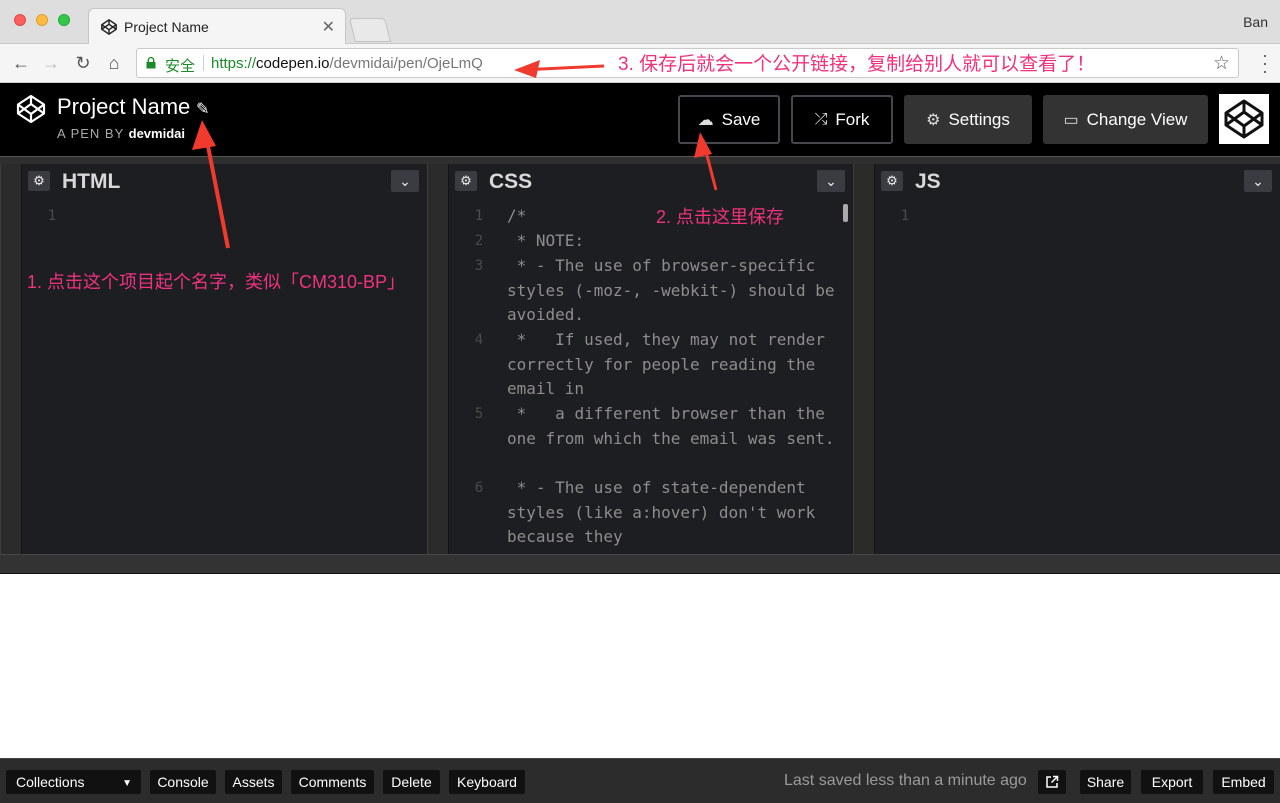 The width and height of the screenshot is (1280, 803). I want to click on embed-label: Embed, so click(1243, 782).